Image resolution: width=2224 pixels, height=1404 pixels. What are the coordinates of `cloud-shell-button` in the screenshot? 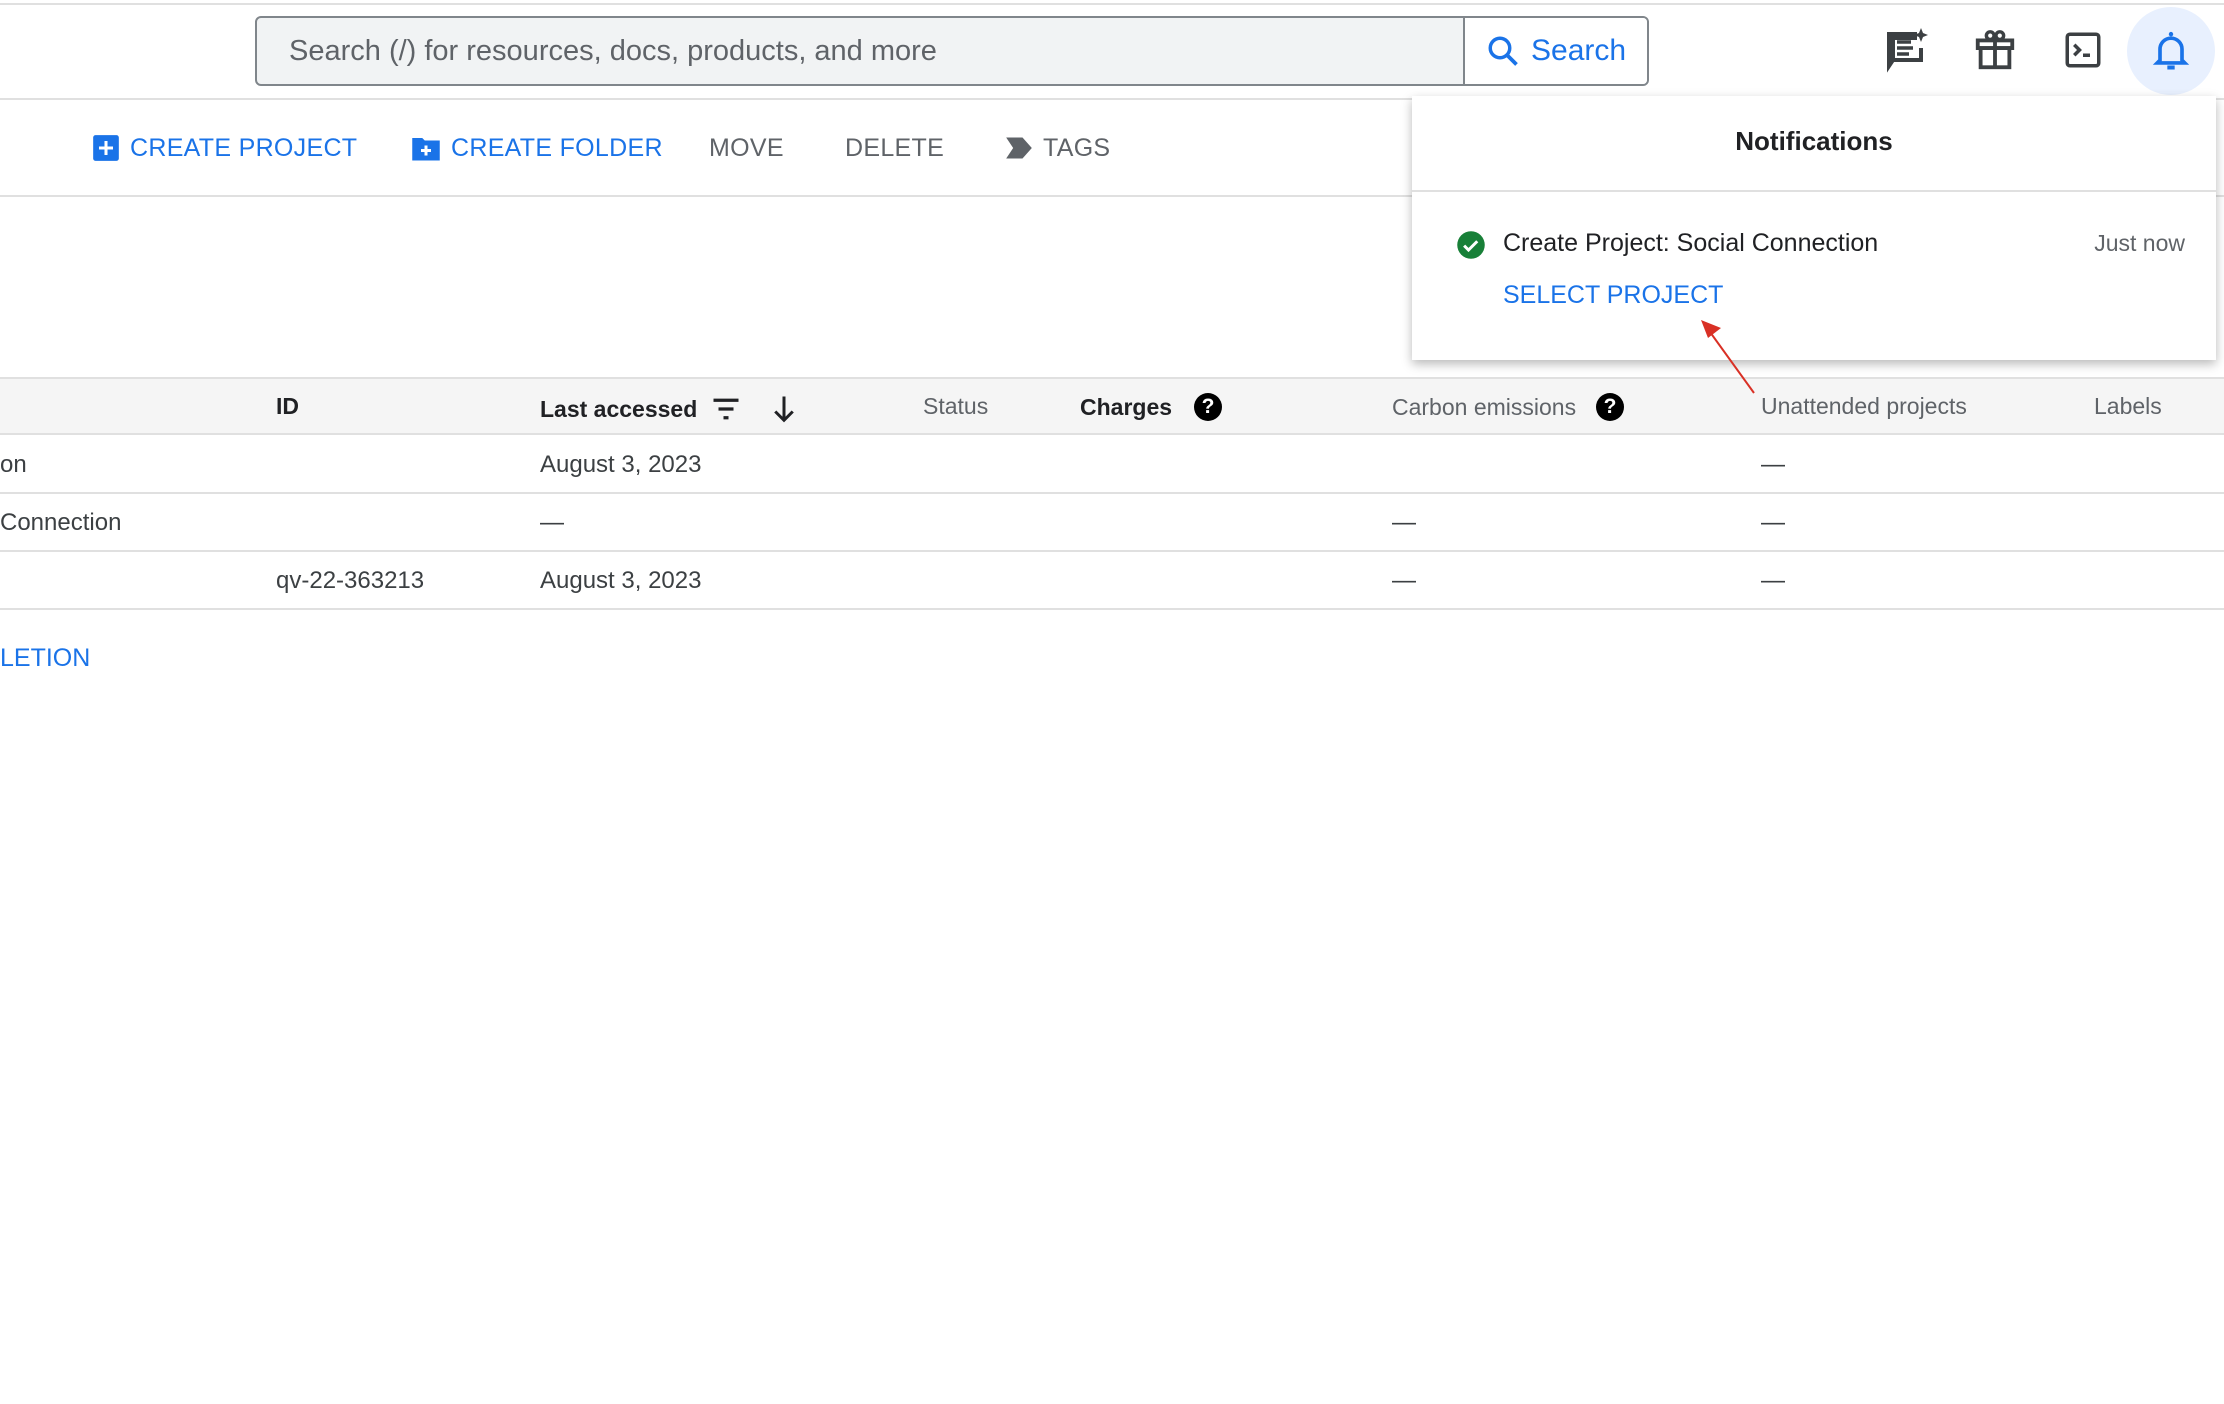 It's located at (2083, 50).